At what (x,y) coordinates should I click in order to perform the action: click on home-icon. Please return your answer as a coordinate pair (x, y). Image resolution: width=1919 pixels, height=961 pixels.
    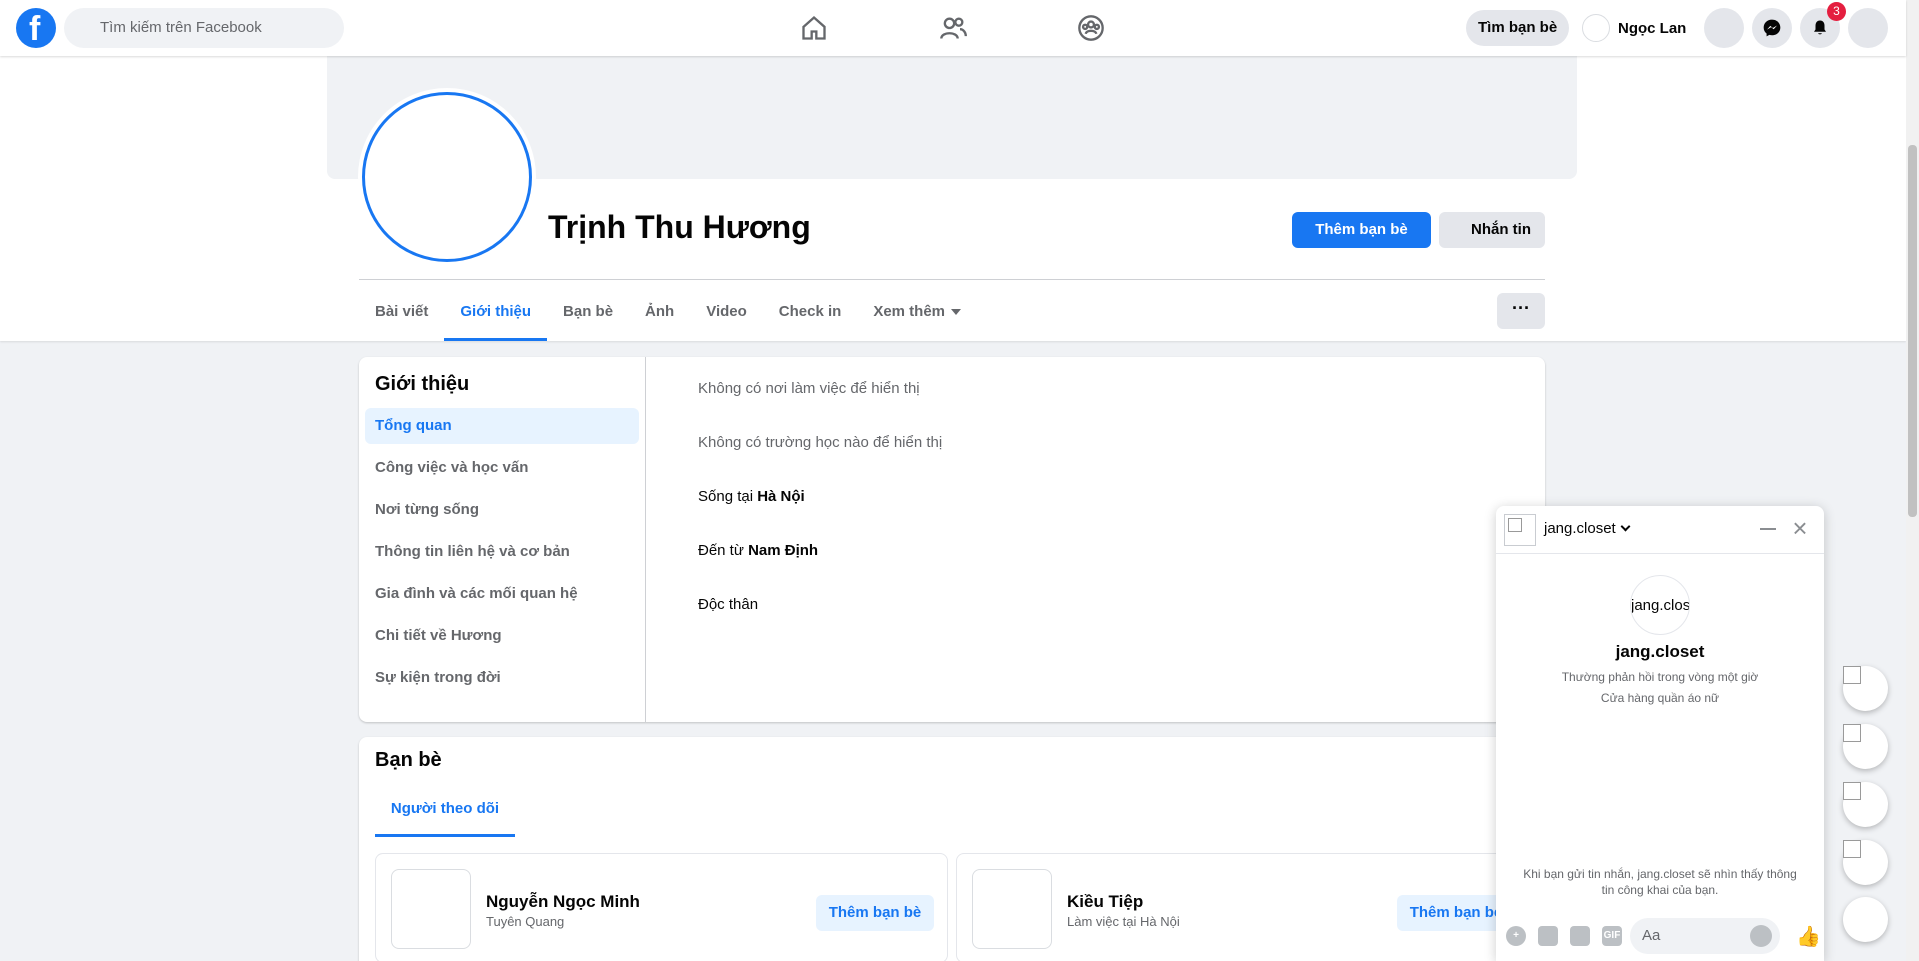
    Looking at the image, I should click on (814, 28).